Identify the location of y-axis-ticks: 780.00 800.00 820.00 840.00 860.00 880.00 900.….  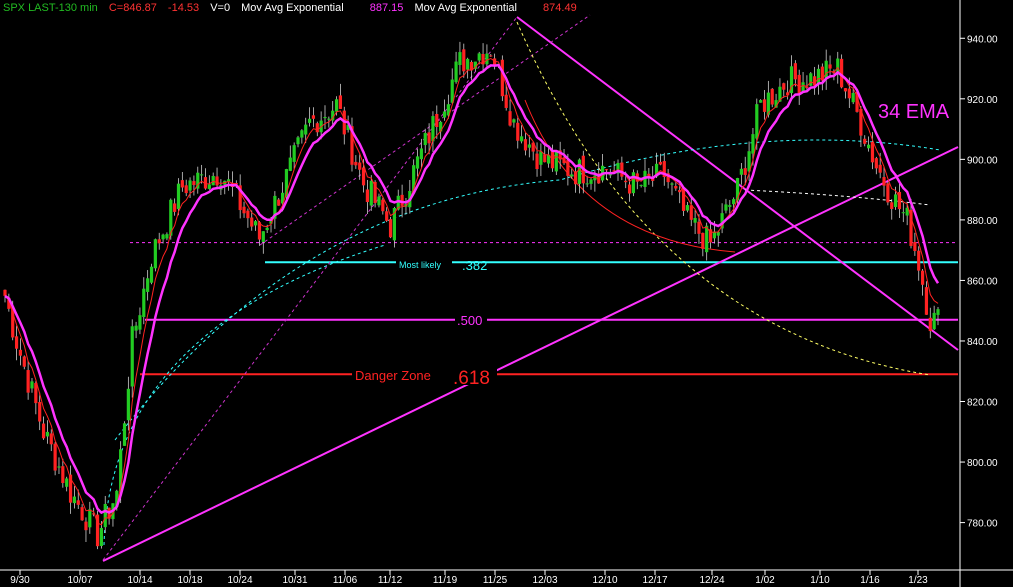
(979, 282).